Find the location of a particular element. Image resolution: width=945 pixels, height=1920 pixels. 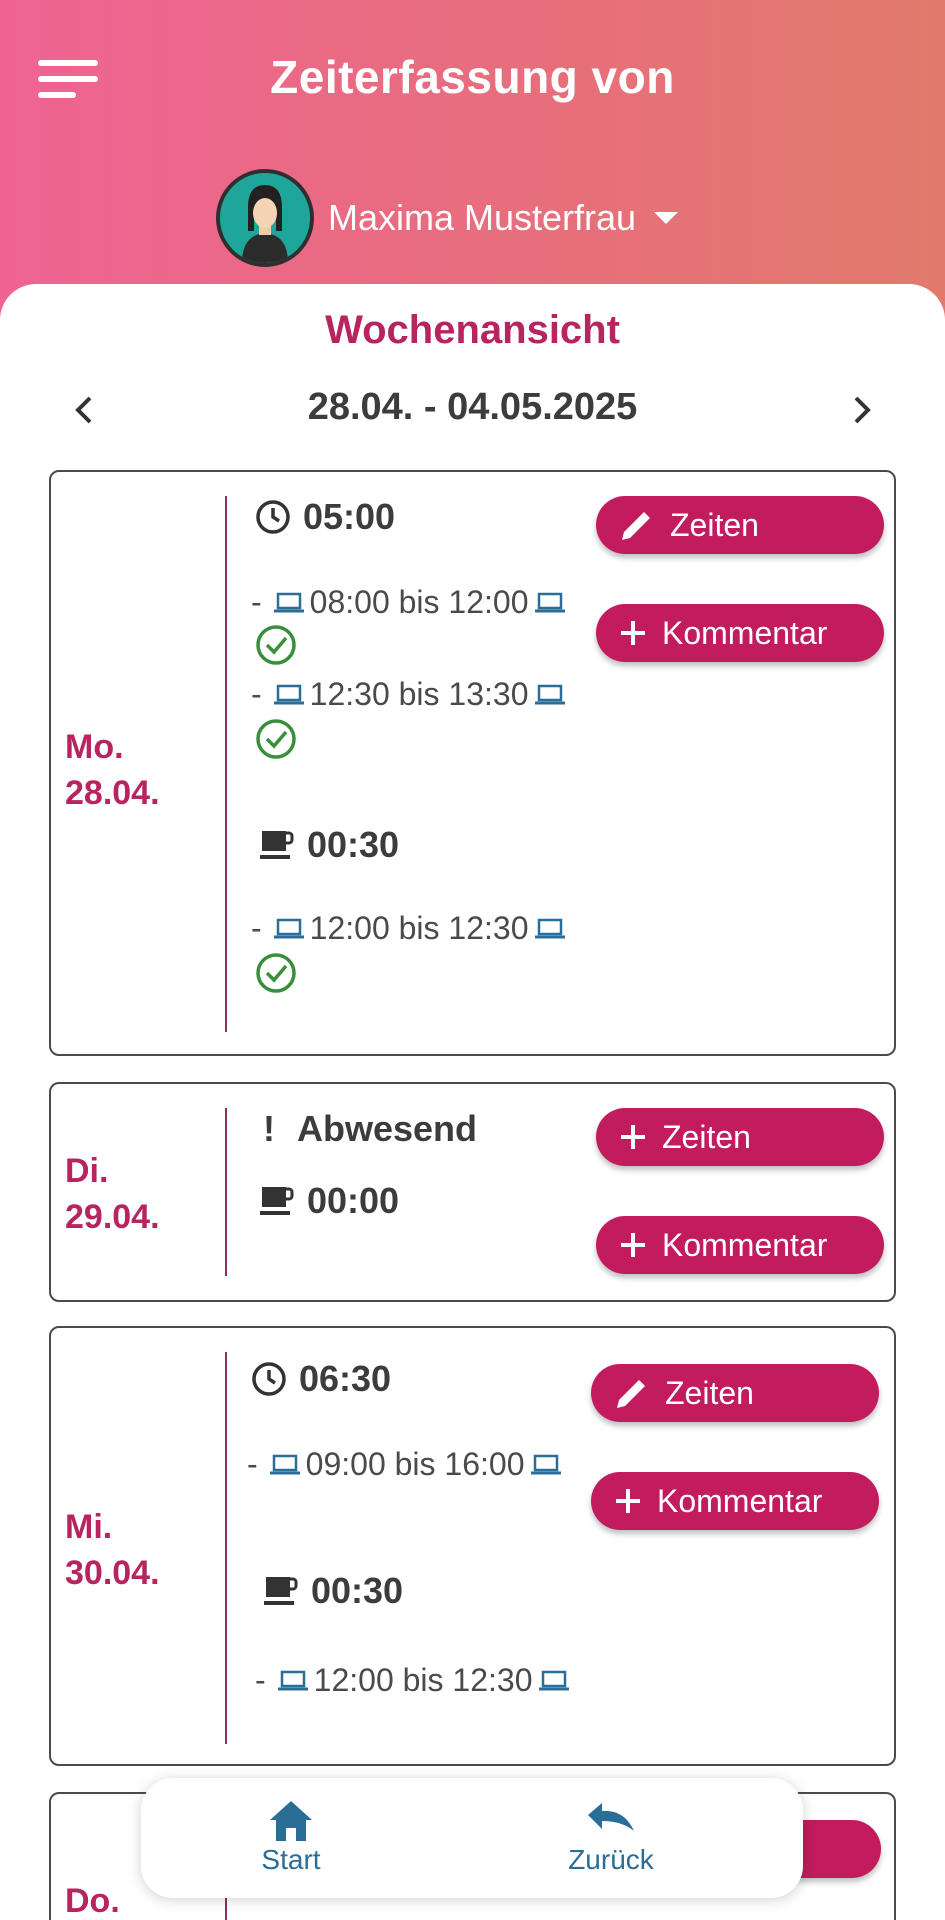

week-navigation: 28.04. - 04.05.2025 is located at coordinates (472, 410).